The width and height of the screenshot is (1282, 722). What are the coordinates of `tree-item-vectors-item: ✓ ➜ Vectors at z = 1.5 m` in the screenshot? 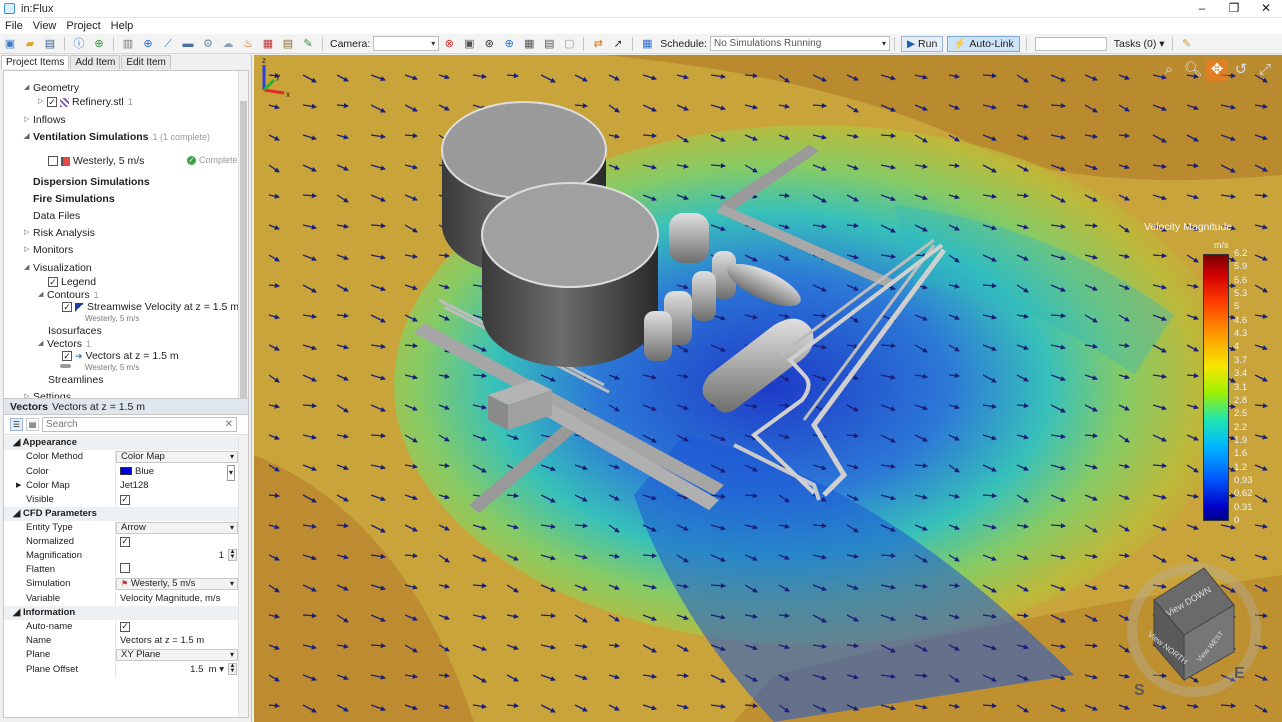 It's located at (120, 356).